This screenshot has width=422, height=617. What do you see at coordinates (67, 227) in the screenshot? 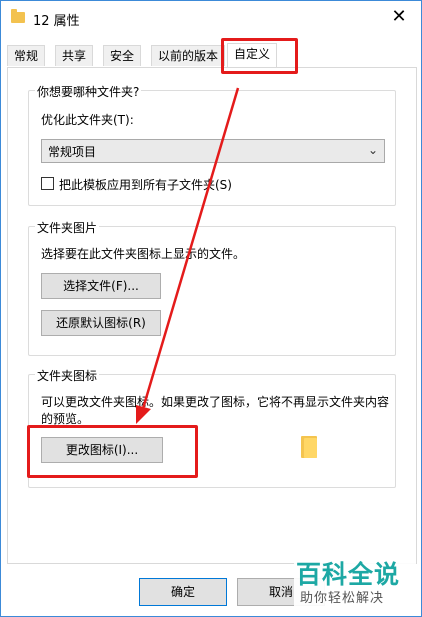
I see `folder-pictures-group-title: 文件夹图片` at bounding box center [67, 227].